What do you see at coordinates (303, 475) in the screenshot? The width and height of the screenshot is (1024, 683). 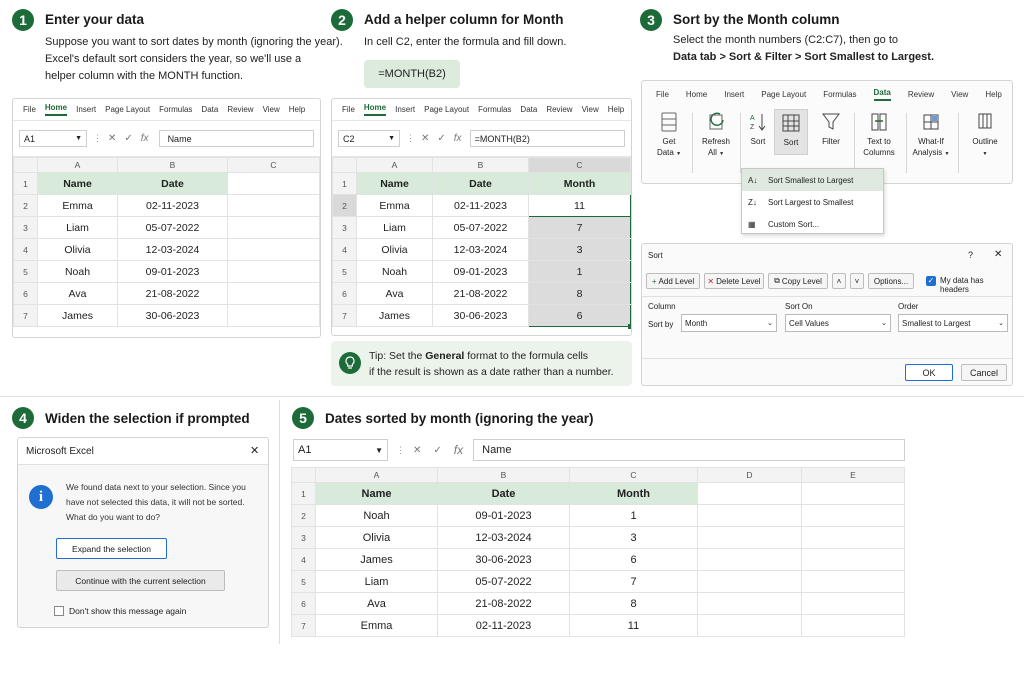 I see `corner-cell` at bounding box center [303, 475].